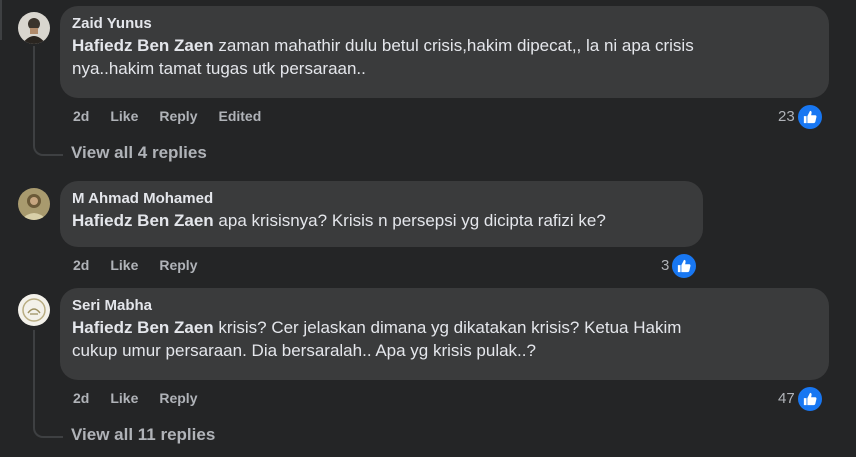 The image size is (856, 457). What do you see at coordinates (239, 116) in the screenshot?
I see `edited-label: Edited` at bounding box center [239, 116].